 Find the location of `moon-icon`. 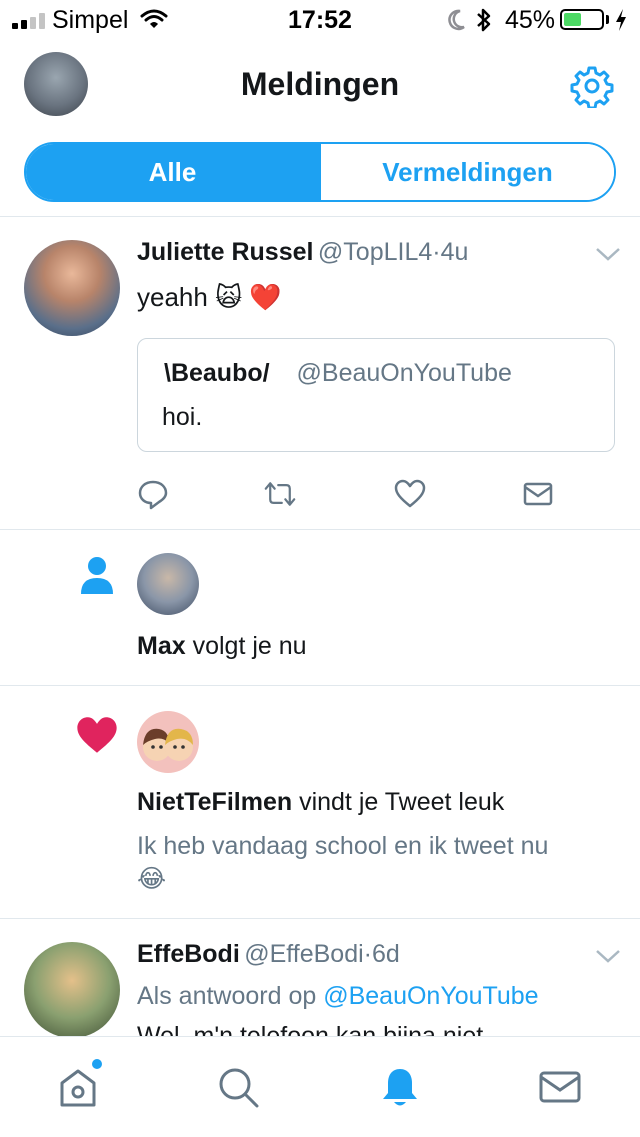

moon-icon is located at coordinates (456, 20).